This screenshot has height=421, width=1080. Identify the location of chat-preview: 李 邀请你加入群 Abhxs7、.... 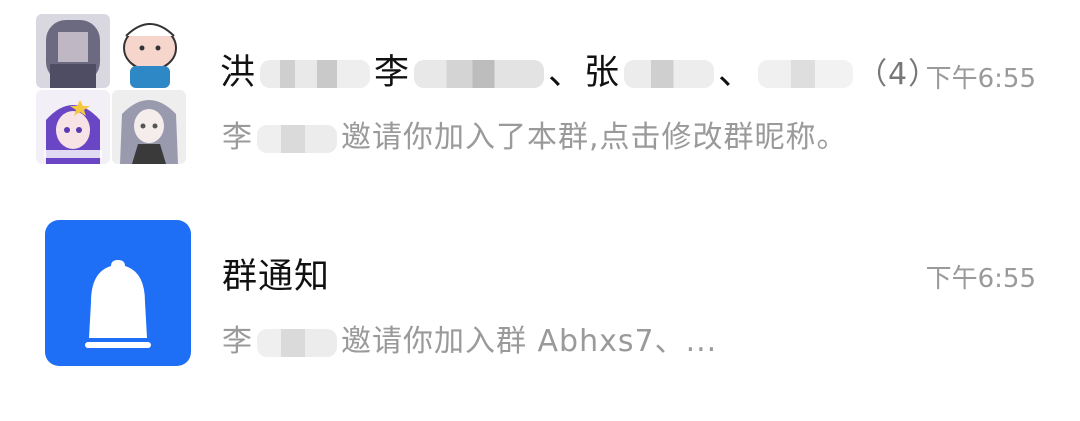
(469, 338).